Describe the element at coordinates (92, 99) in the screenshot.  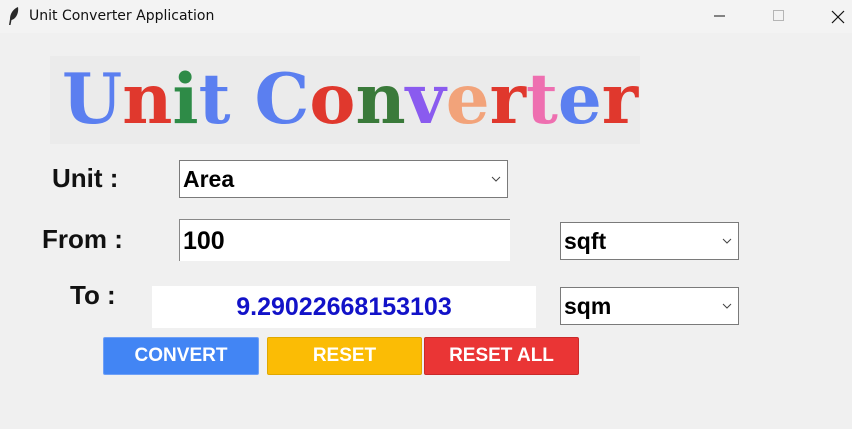
I see `logo-letter: U` at that location.